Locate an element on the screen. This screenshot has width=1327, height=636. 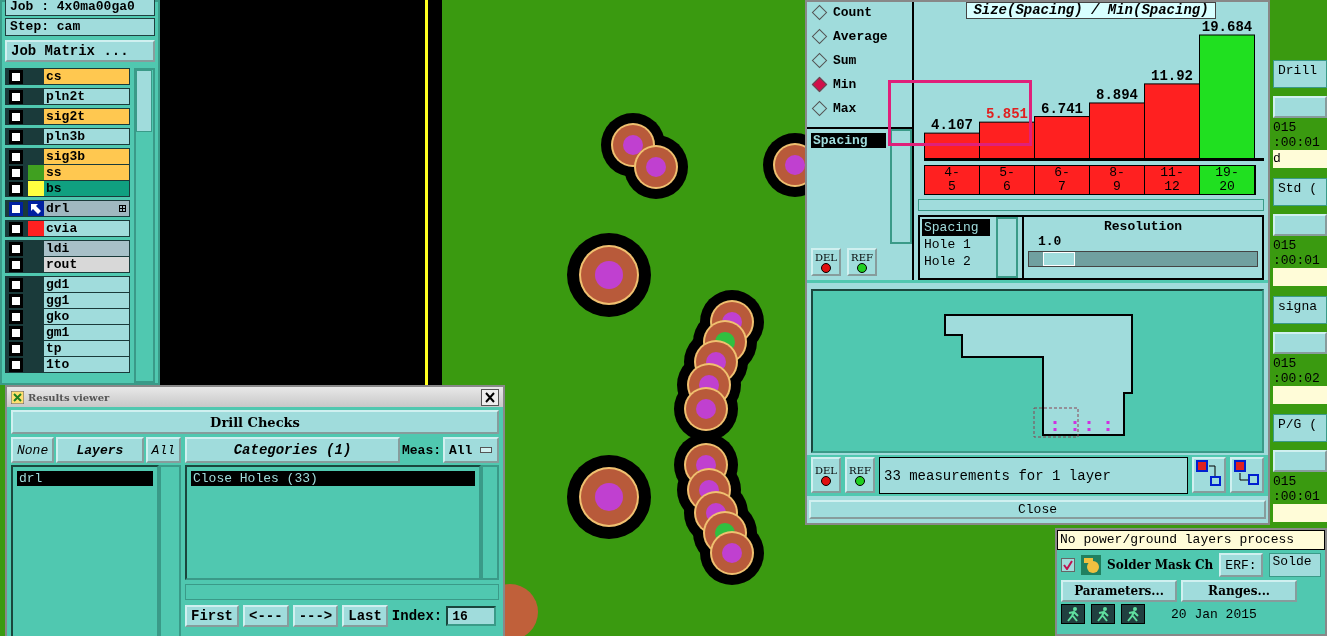
close-icon is located at coordinates (490, 397).